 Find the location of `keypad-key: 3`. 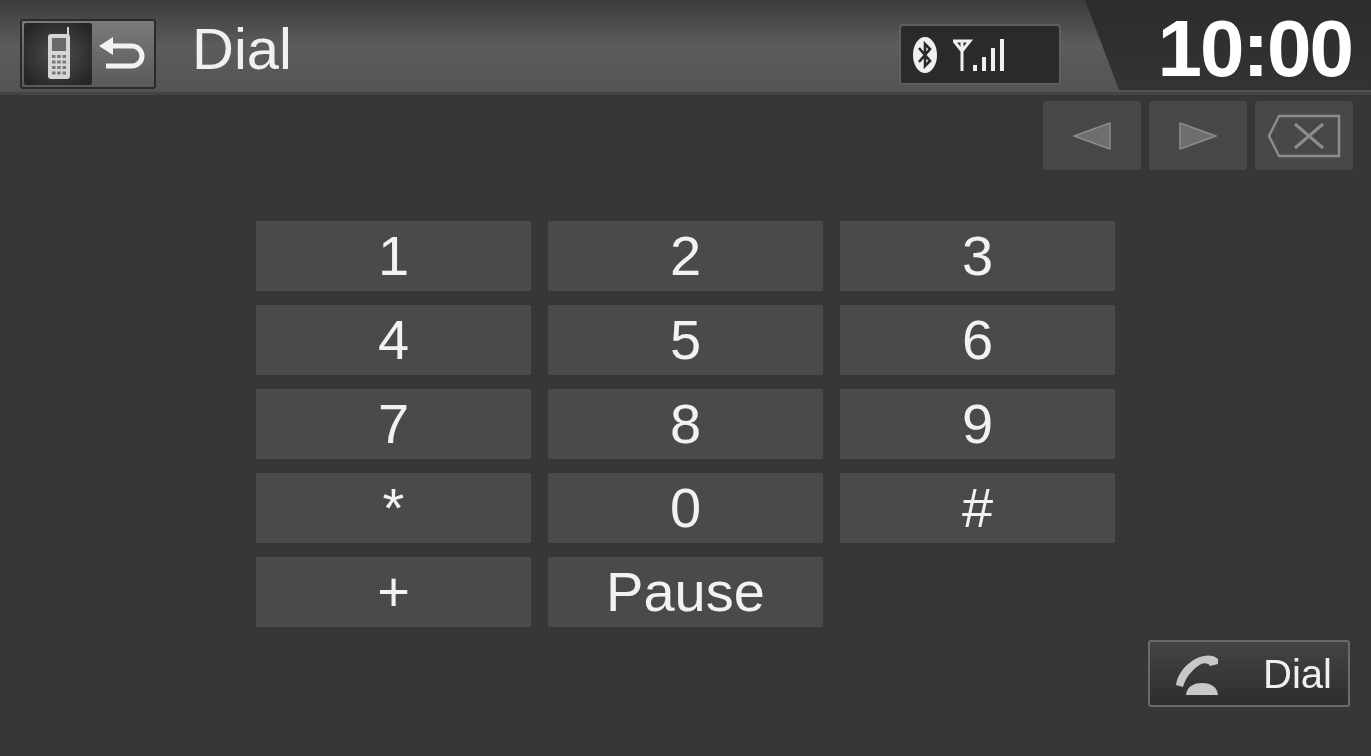

keypad-key: 3 is located at coordinates (977, 256).